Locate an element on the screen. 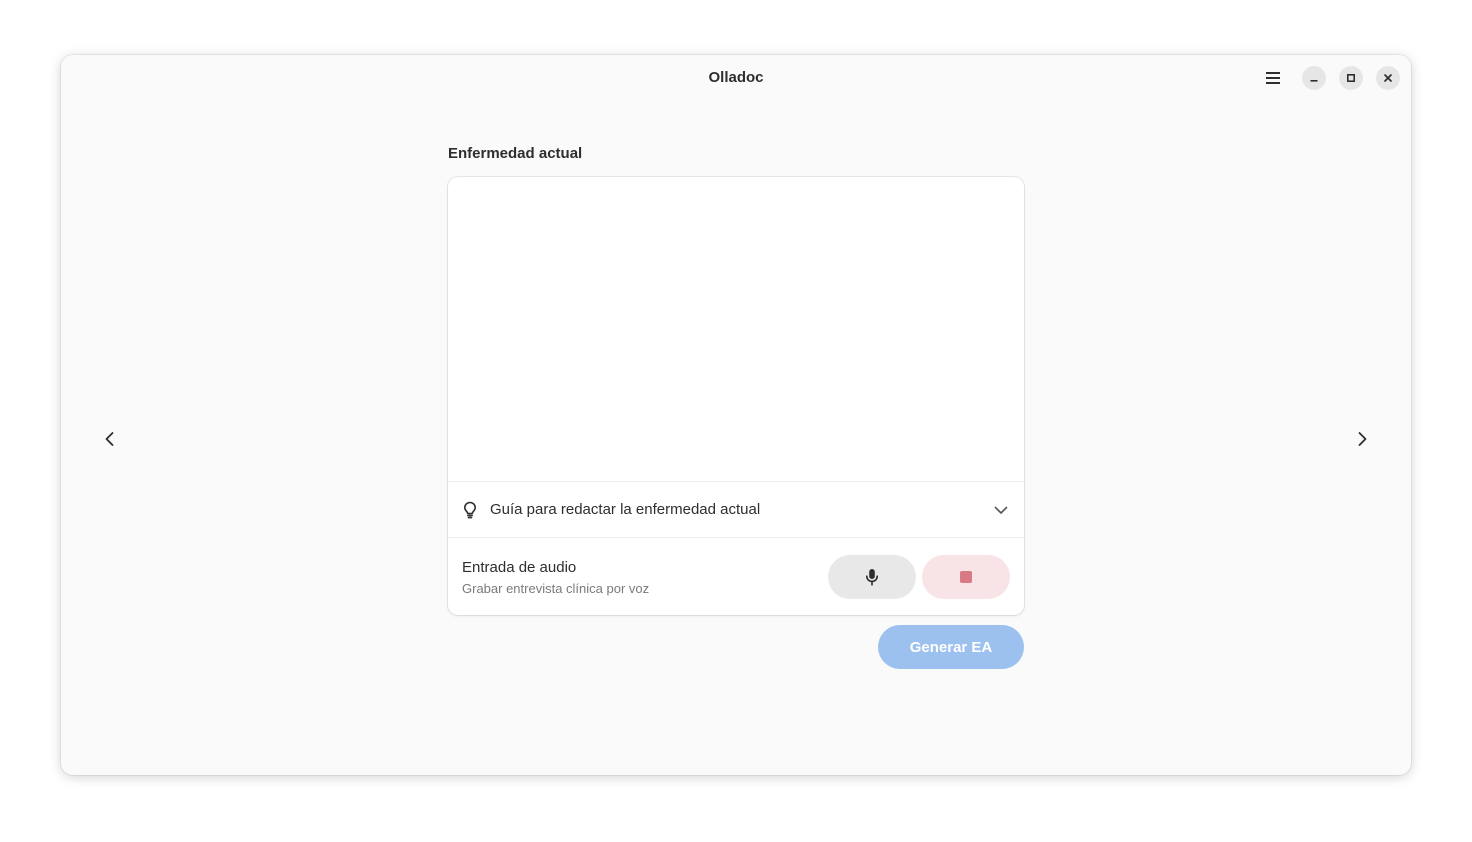 This screenshot has width=1472, height=842. hamburger-menu-icon is located at coordinates (1273, 78).